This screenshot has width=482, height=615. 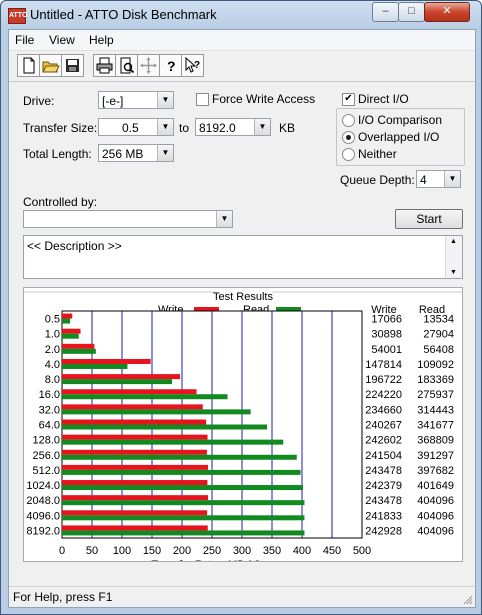 What do you see at coordinates (348, 99) in the screenshot?
I see `direct-io-checkbox: ✔` at bounding box center [348, 99].